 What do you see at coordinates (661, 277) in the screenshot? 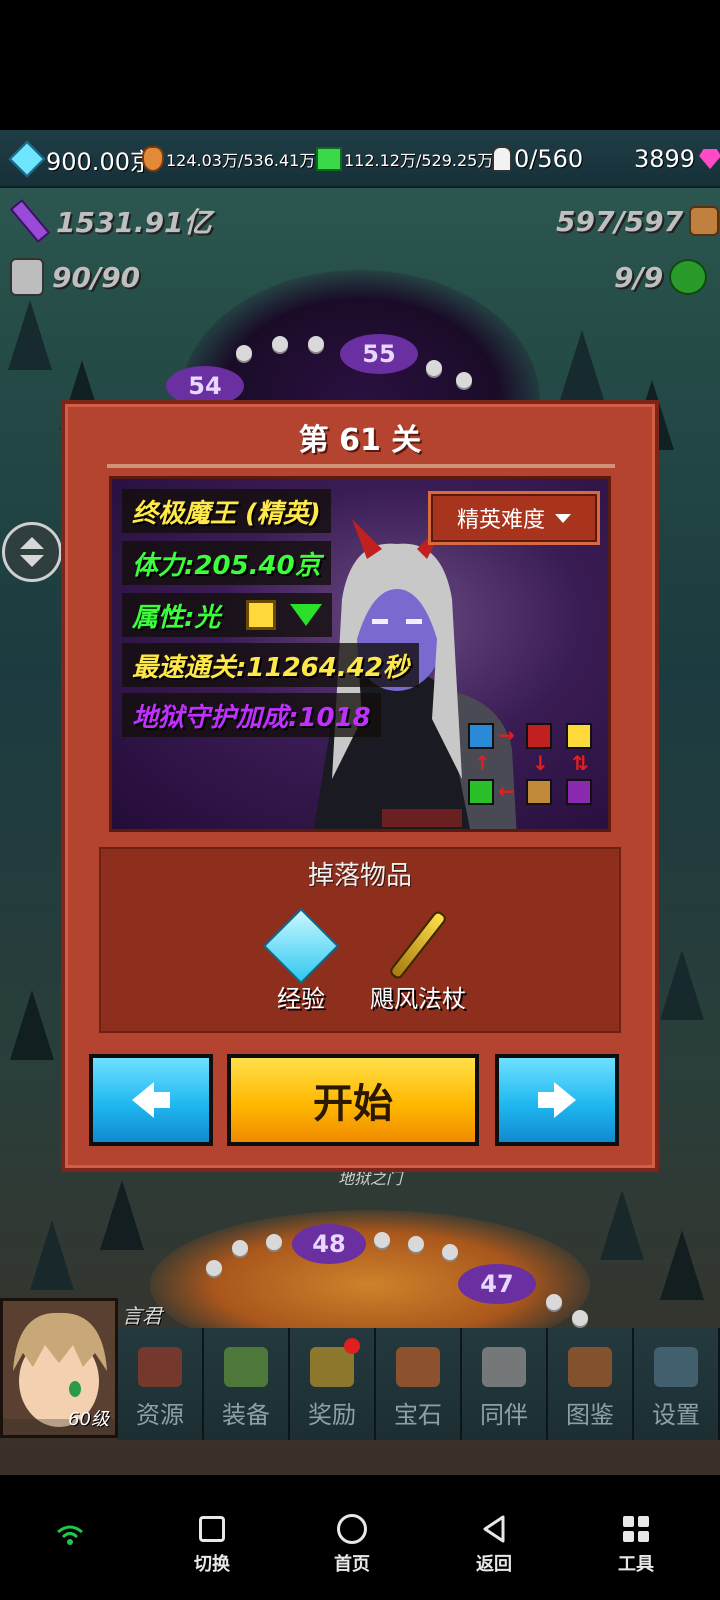
I see `bush-stat: 9/9` at bounding box center [661, 277].